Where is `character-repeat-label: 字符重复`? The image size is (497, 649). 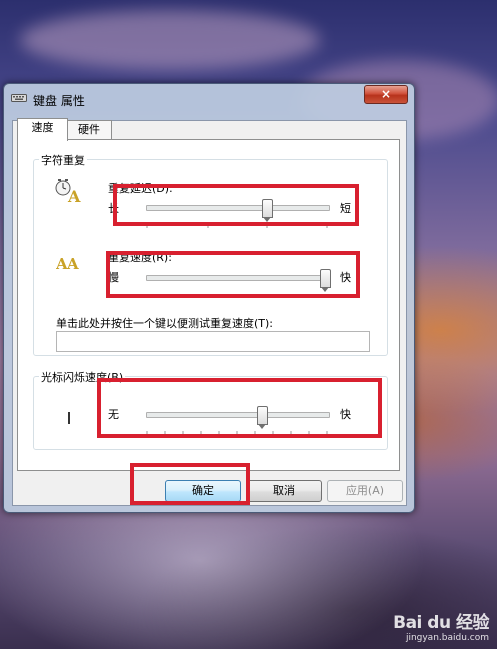 character-repeat-label: 字符重复 is located at coordinates (63, 160).